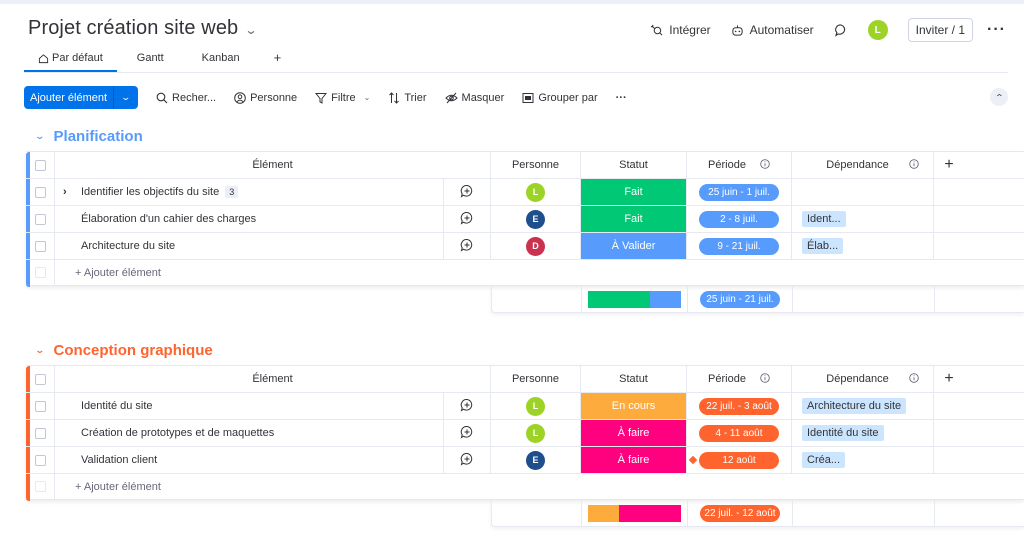 This screenshot has height=542, width=1024. Describe the element at coordinates (940, 30) in the screenshot. I see `invite-button: Inviter / 1` at that location.